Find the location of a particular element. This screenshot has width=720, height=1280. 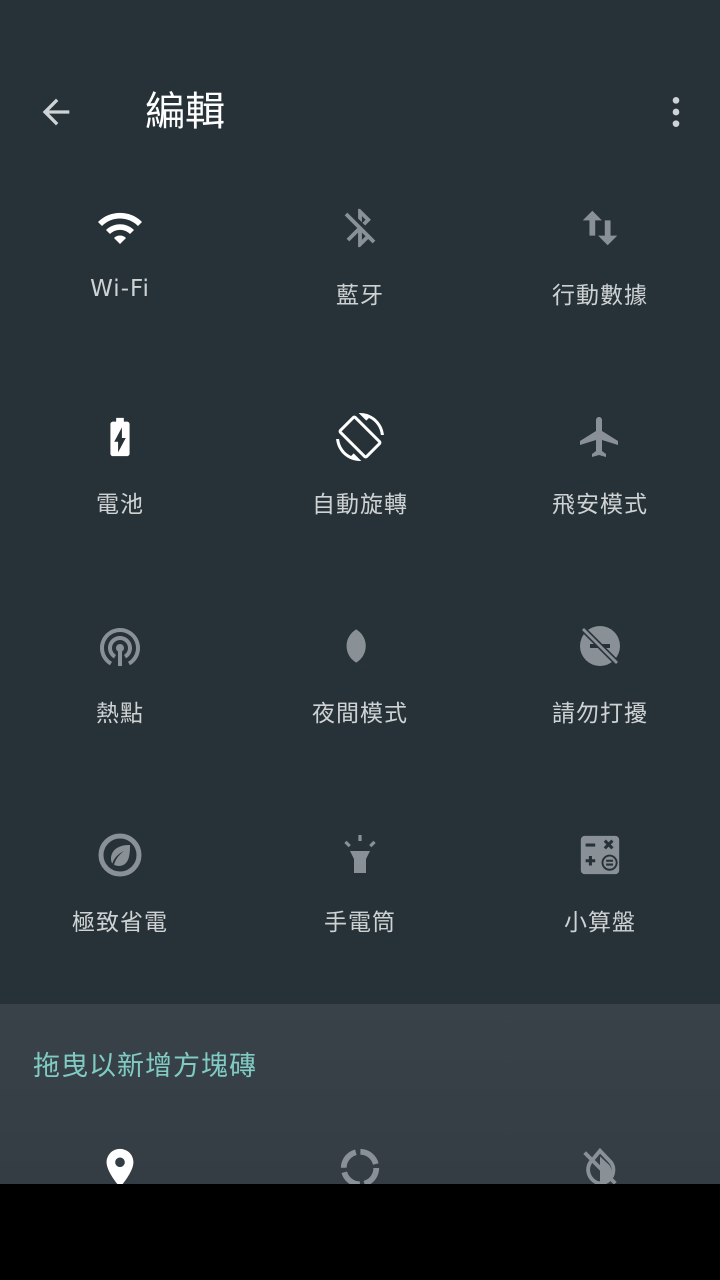

page-title: 編輯 is located at coordinates (185, 112).